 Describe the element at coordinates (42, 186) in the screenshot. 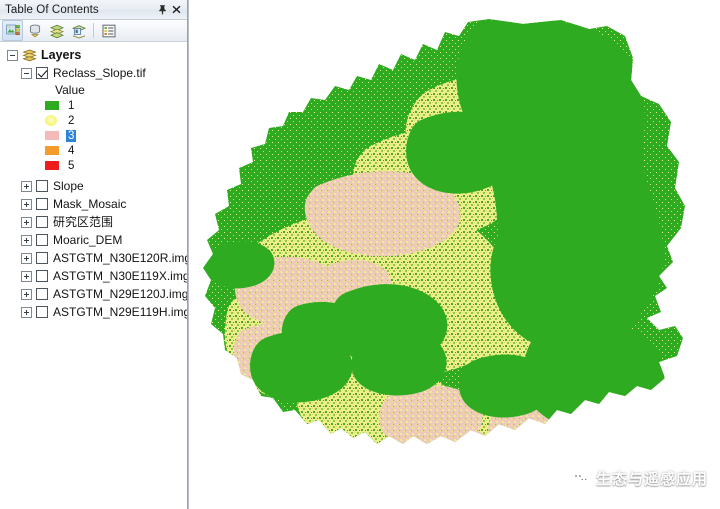

I see `checkbox-slope` at that location.